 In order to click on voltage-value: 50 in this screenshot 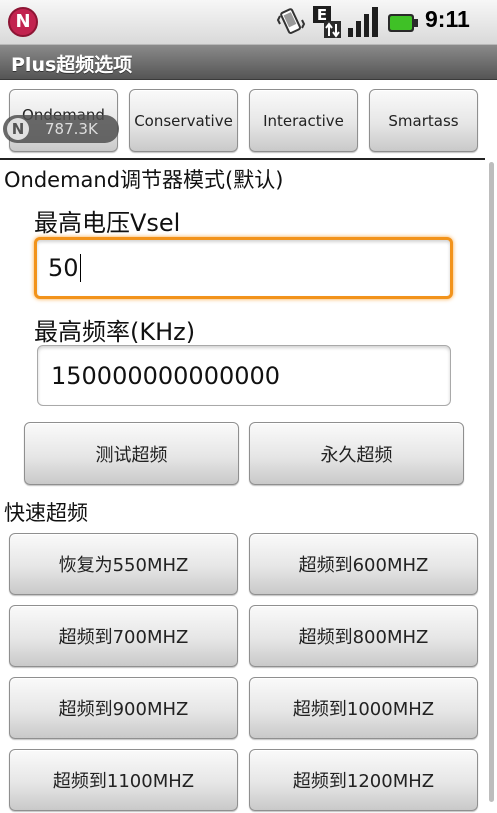, I will do `click(63, 268)`.